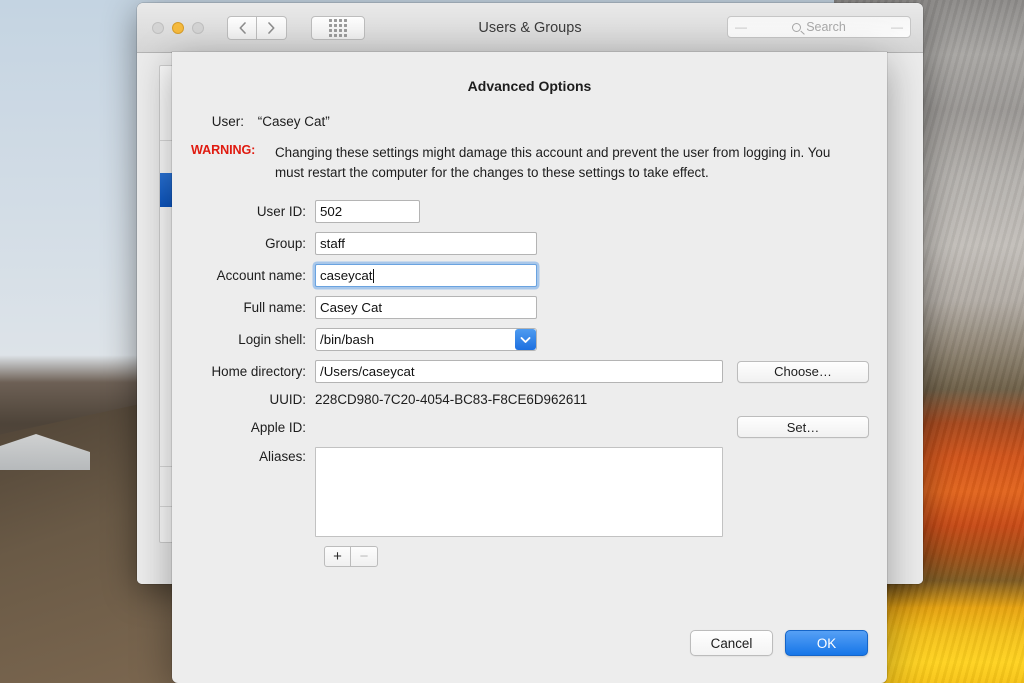 The image size is (1024, 683). I want to click on back-button, so click(242, 27).